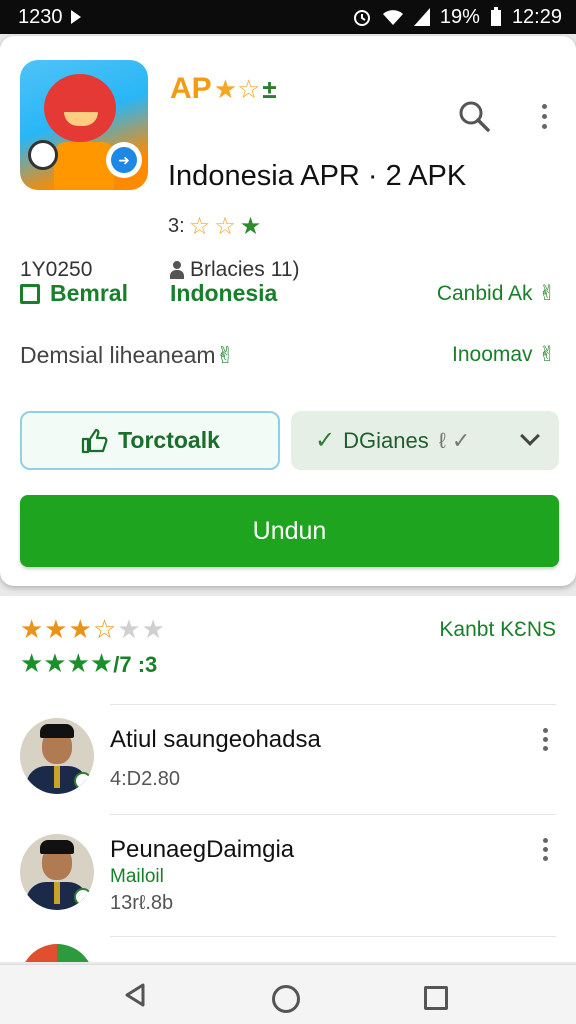 The image size is (576, 1024). I want to click on arrow-badge-icon: ➜, so click(124, 160).